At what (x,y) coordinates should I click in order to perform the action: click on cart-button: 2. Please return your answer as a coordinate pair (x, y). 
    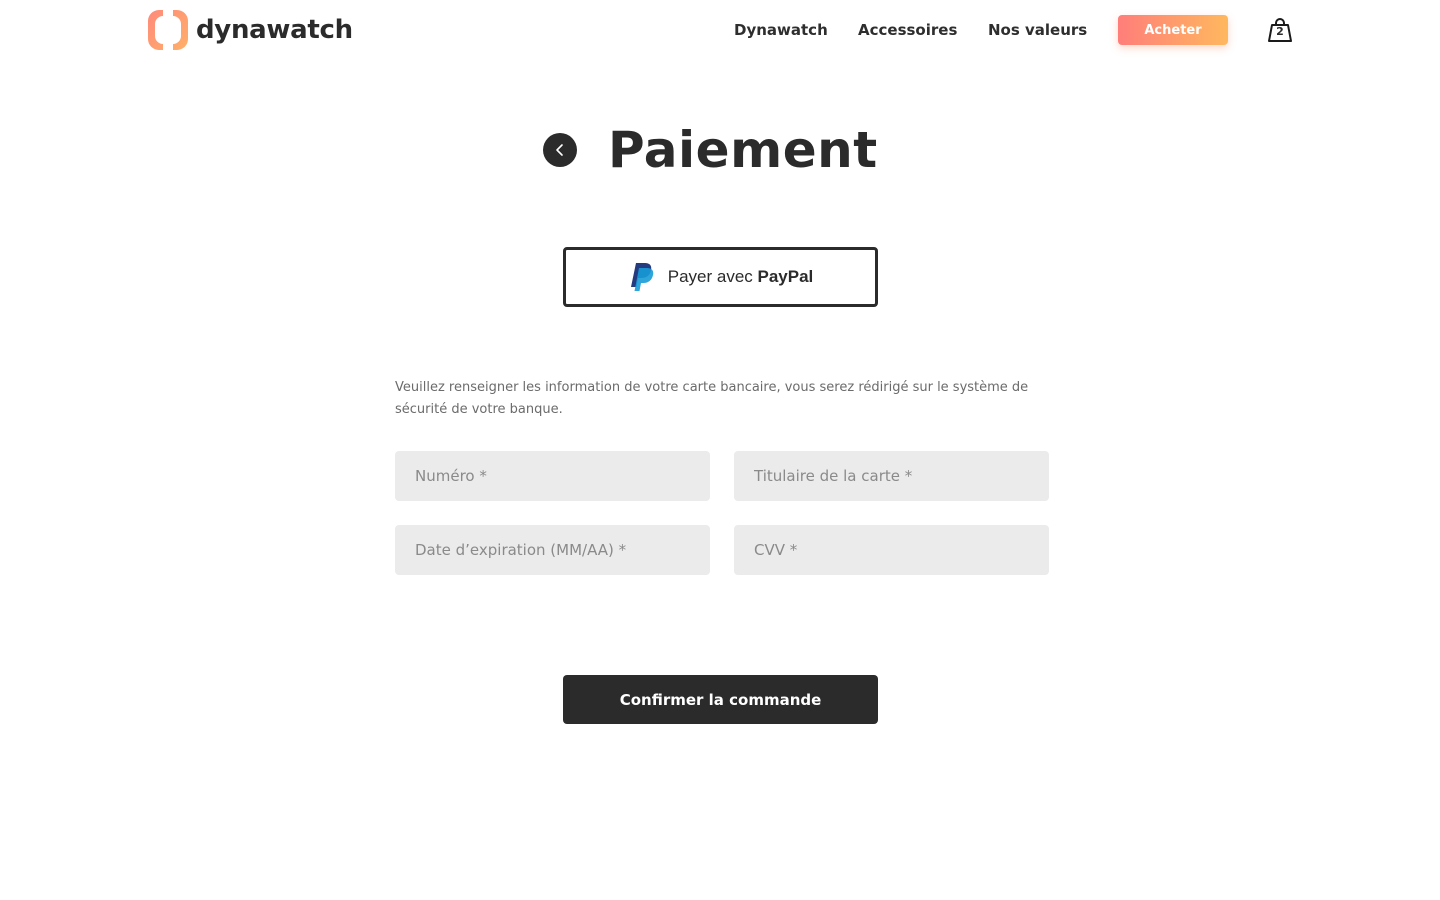
    Looking at the image, I should click on (1280, 30).